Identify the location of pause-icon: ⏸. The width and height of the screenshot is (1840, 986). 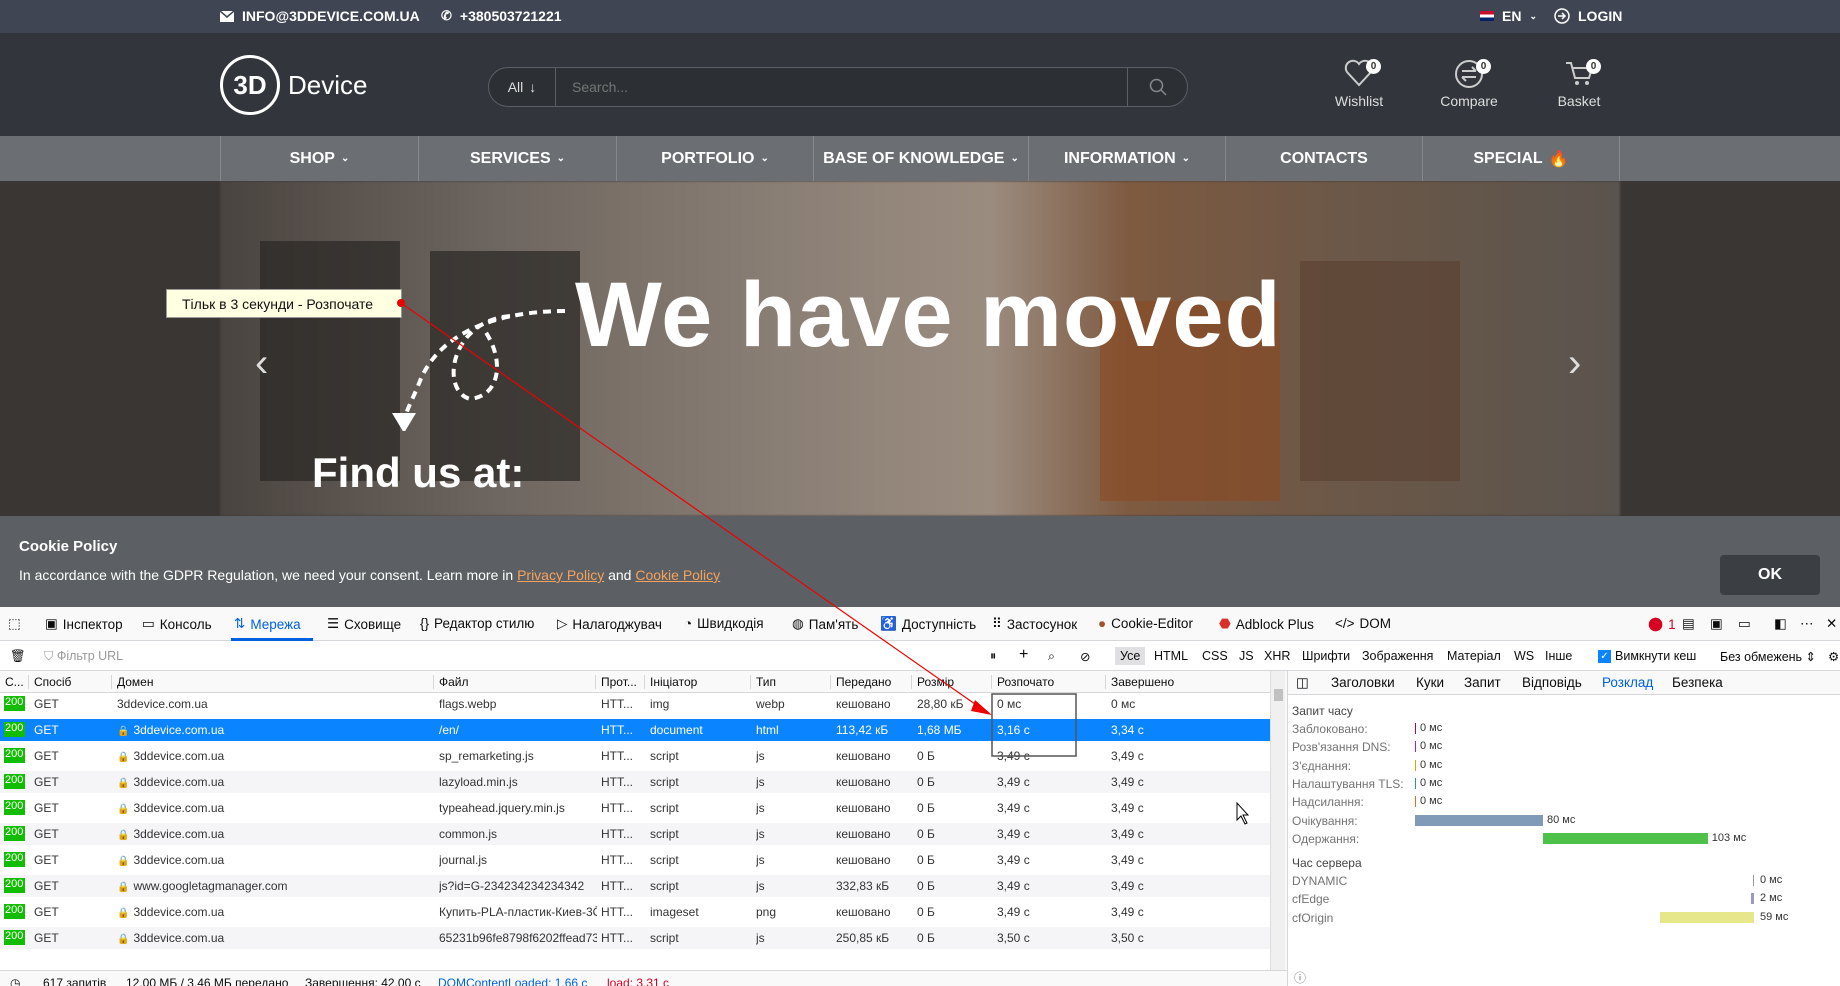
(993, 656).